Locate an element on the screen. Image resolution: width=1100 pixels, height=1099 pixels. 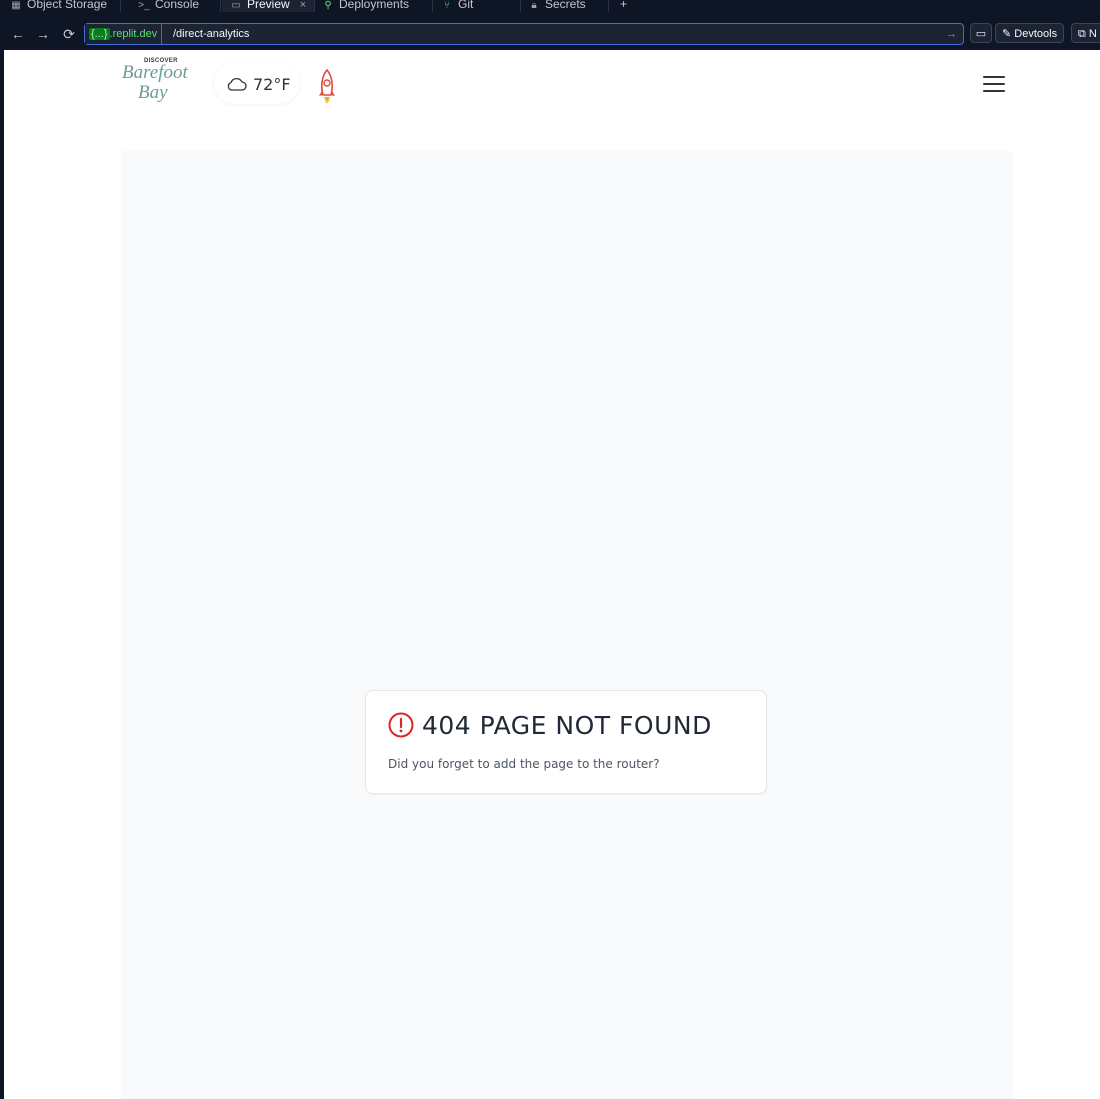
rocket-icon is located at coordinates (327, 90).